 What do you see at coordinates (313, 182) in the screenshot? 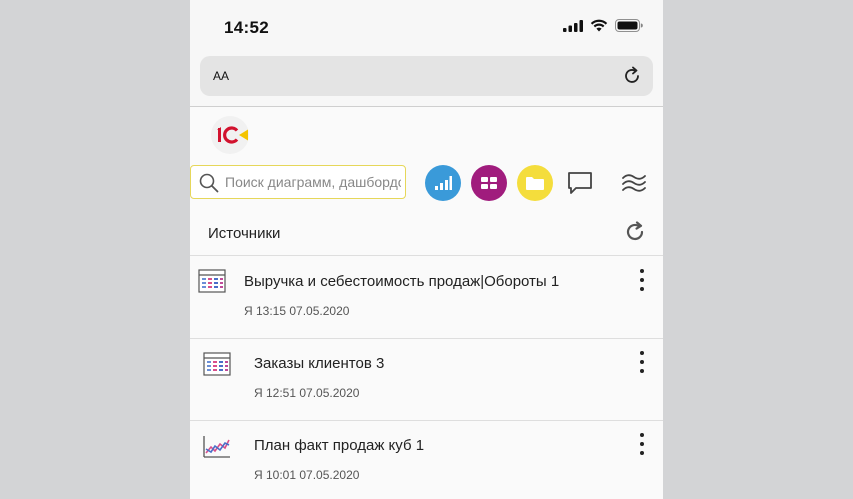
I see `search-input` at bounding box center [313, 182].